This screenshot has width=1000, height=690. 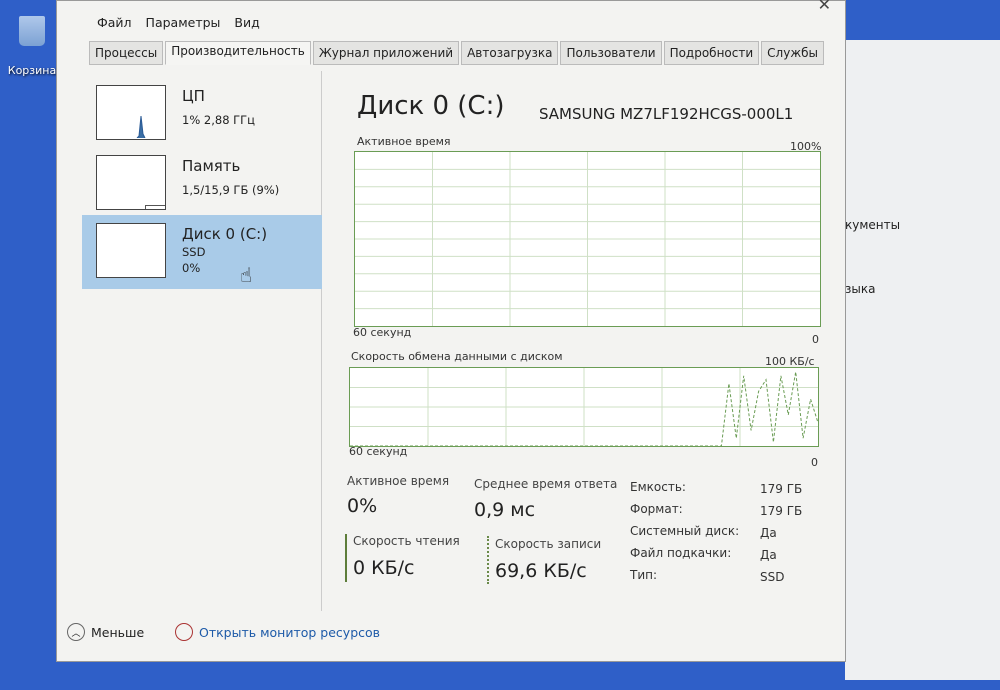 What do you see at coordinates (656, 509) in the screenshot?
I see `prop-key: Формат:` at bounding box center [656, 509].